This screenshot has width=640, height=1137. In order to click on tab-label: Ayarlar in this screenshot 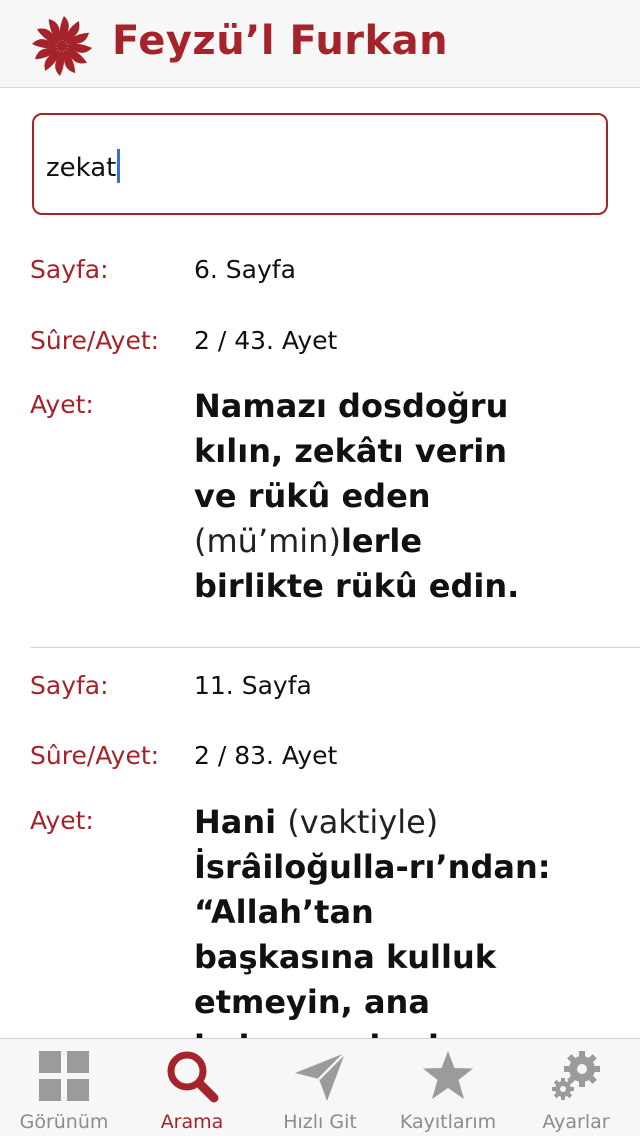, I will do `click(576, 1122)`.